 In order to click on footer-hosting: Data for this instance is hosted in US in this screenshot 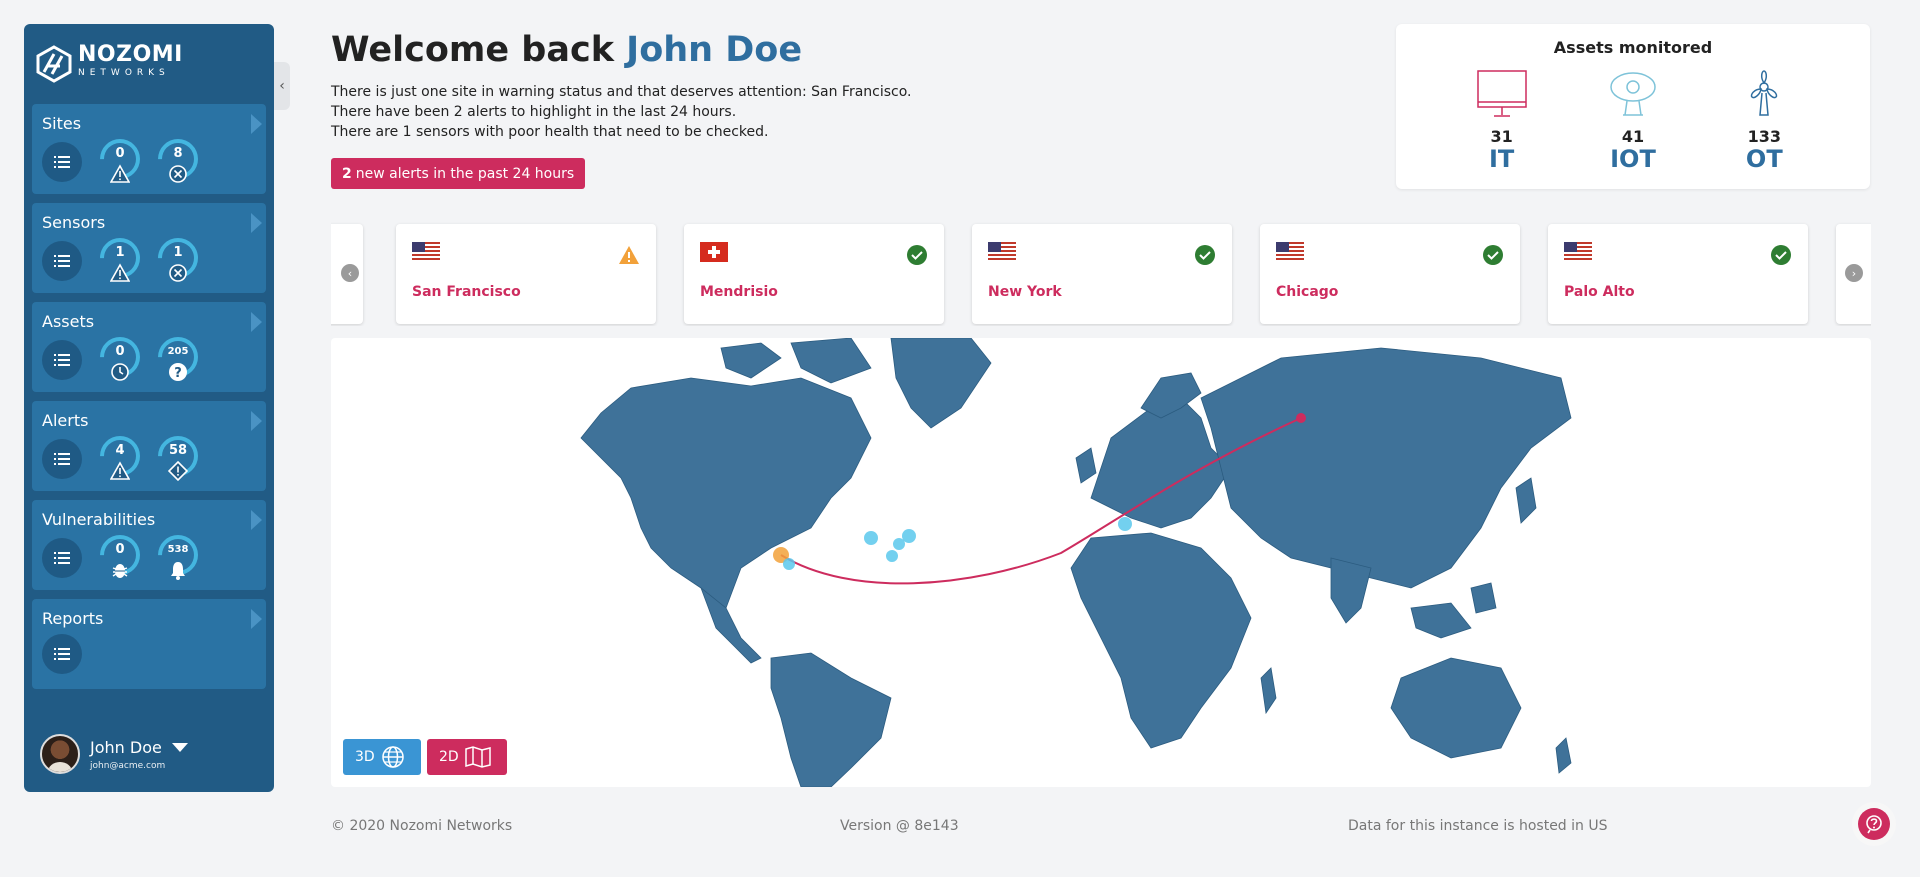, I will do `click(1478, 826)`.